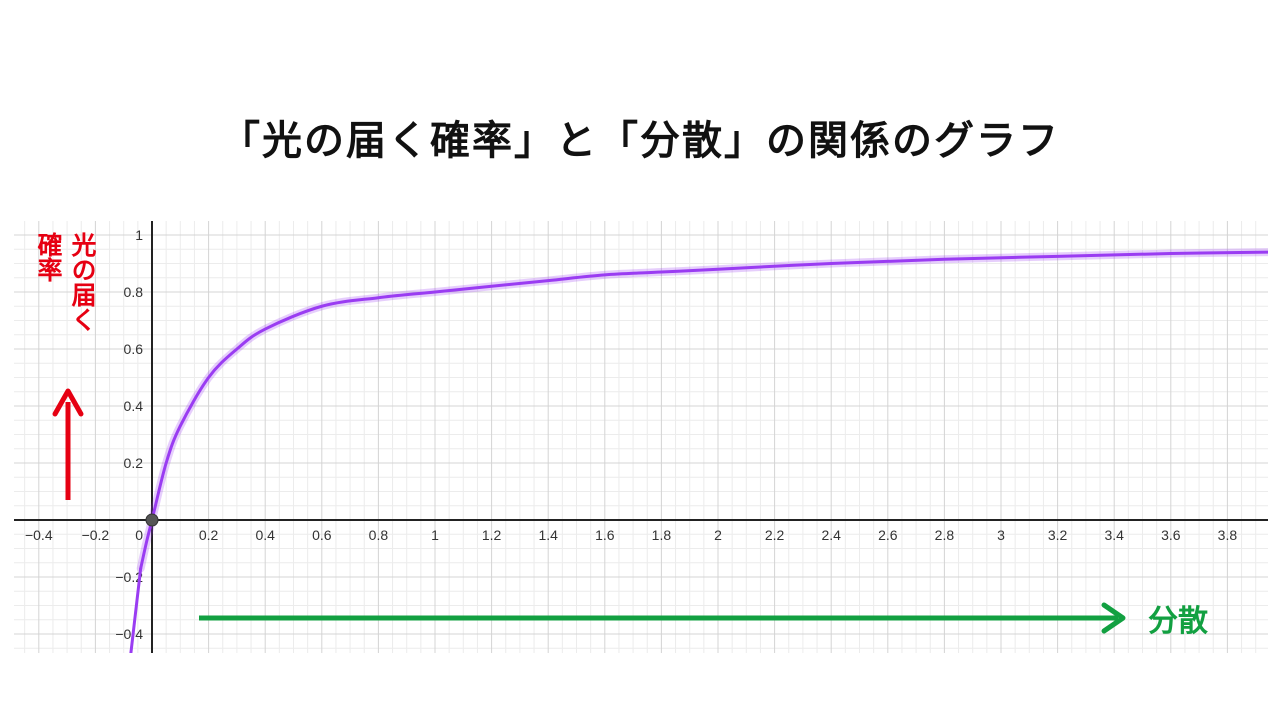  I want to click on x-tick-label: 3.6, so click(1171, 535).